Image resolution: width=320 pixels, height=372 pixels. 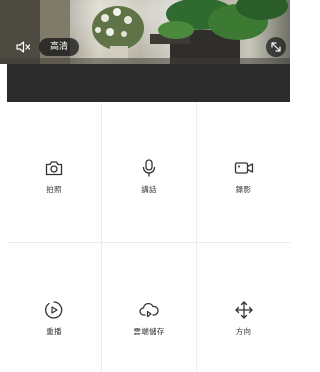 What do you see at coordinates (59, 47) in the screenshot?
I see `quality-toggle-button: 高清` at bounding box center [59, 47].